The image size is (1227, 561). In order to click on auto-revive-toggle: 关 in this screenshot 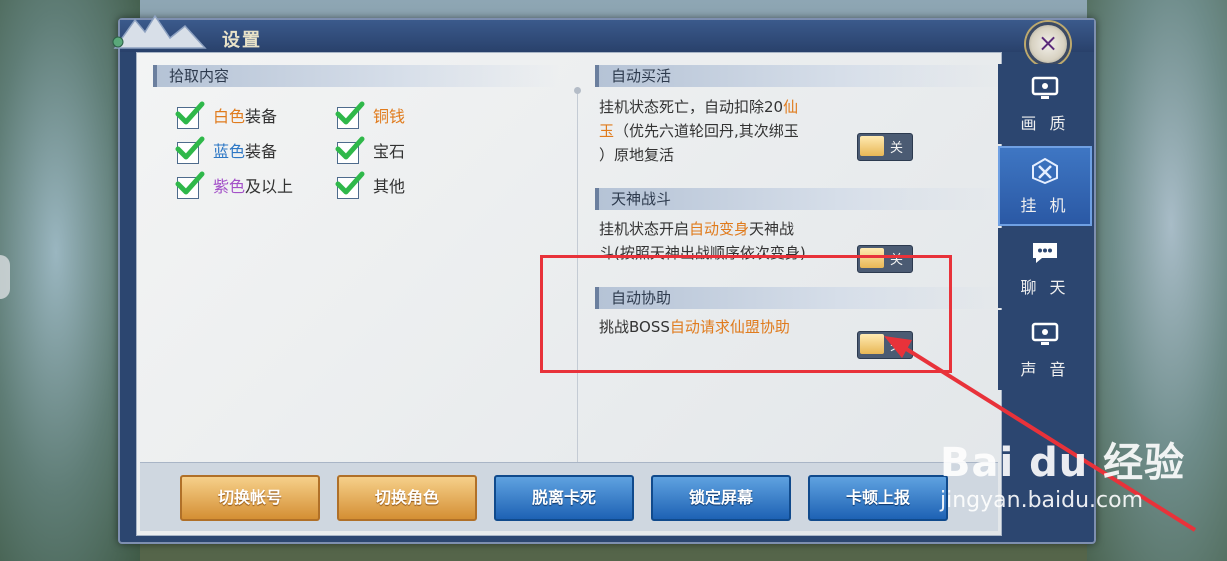, I will do `click(885, 147)`.